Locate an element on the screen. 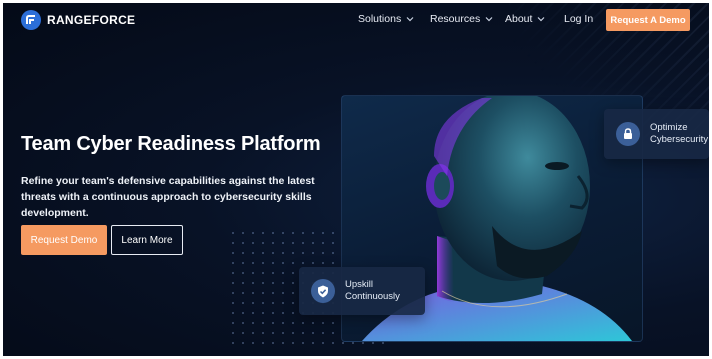 This screenshot has width=712, height=359. lock-icon is located at coordinates (628, 134).